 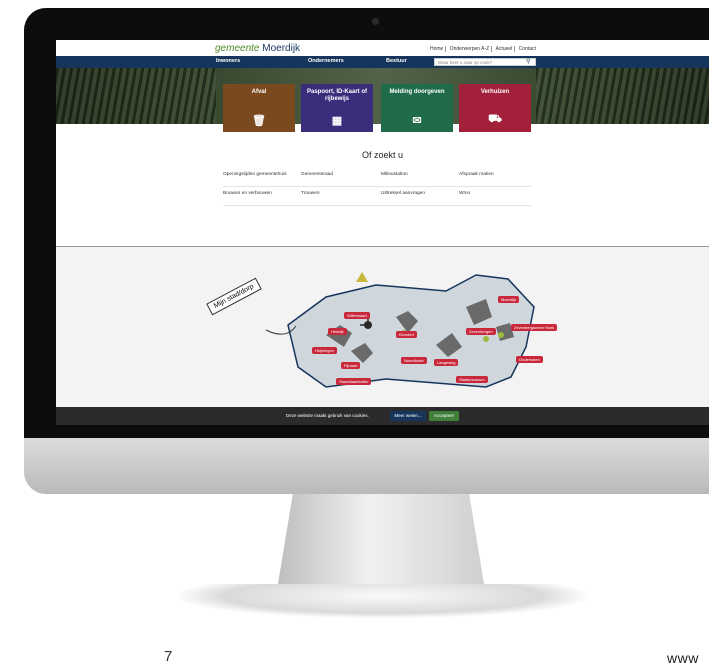 I want to click on camera-icon, so click(x=375, y=21).